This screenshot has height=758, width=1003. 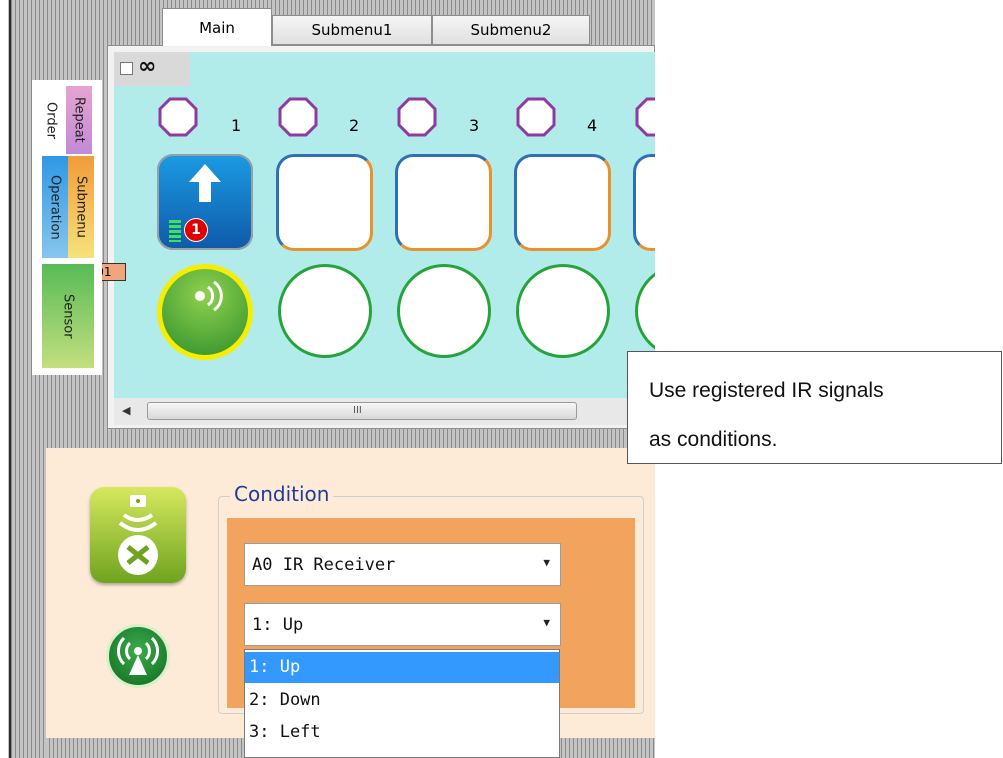 What do you see at coordinates (138, 535) in the screenshot?
I see `ir-receiver-icon` at bounding box center [138, 535].